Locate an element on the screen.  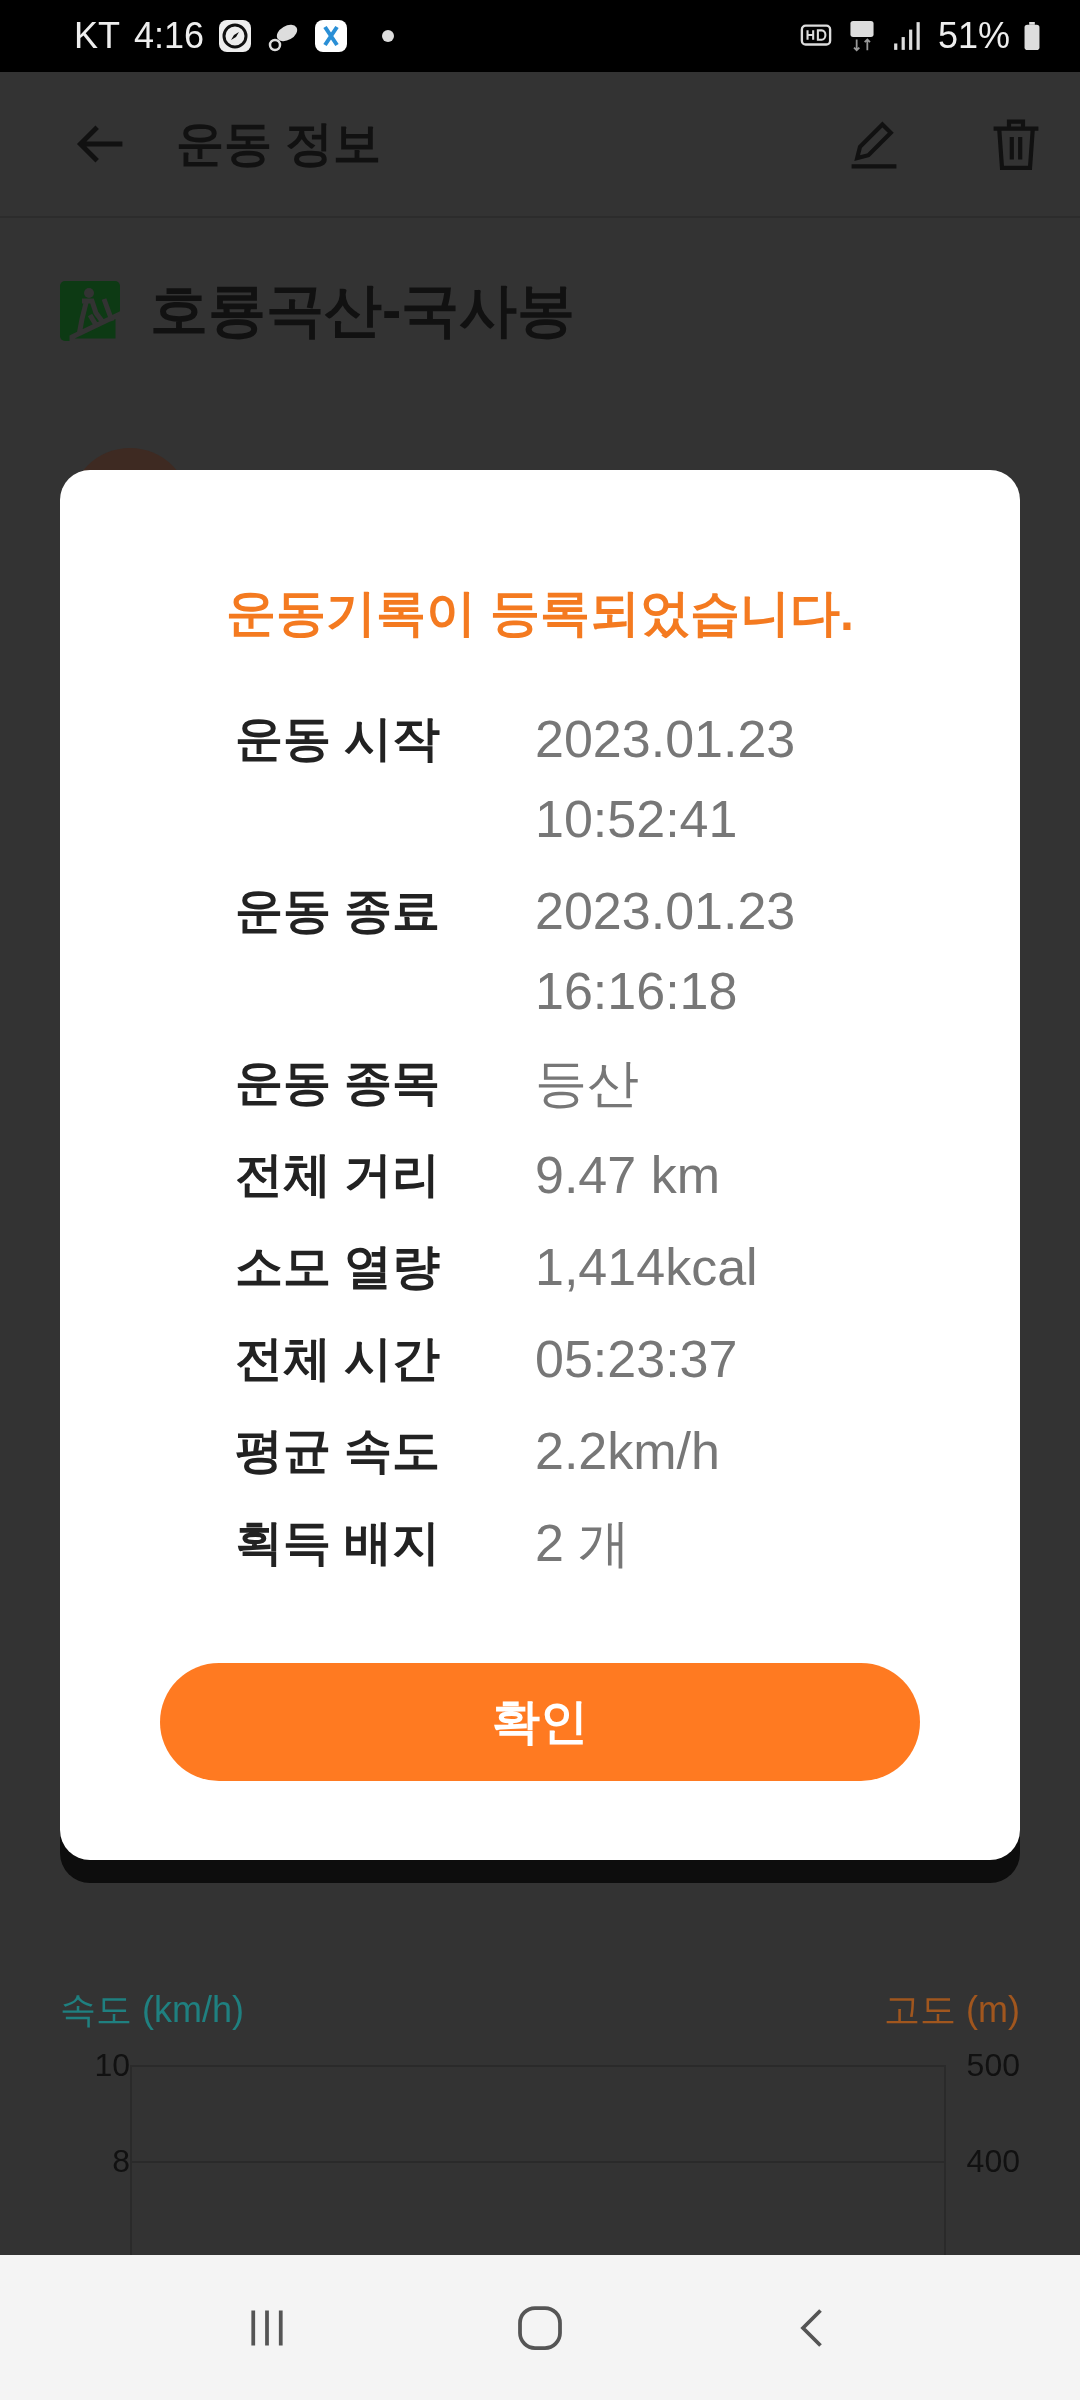
altitude-axis-label: 고도 (m) is located at coordinates (952, 2010).